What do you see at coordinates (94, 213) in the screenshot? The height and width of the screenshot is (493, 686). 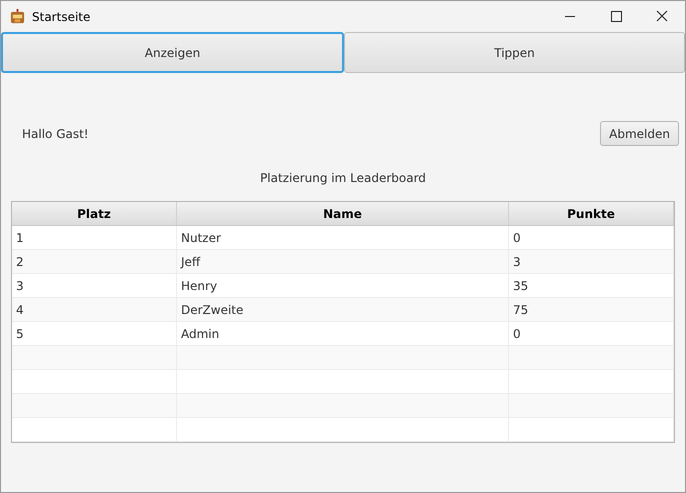 I see `column-header: Platz` at bounding box center [94, 213].